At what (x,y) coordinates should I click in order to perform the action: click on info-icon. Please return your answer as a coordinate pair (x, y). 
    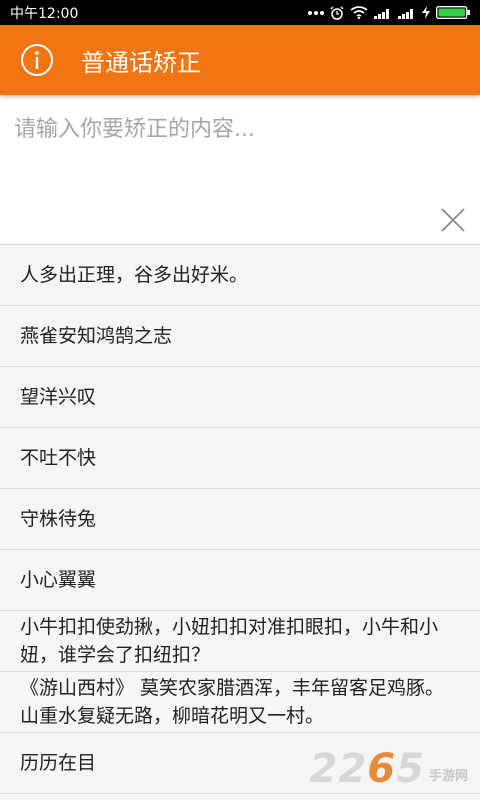
    Looking at the image, I should click on (37, 60).